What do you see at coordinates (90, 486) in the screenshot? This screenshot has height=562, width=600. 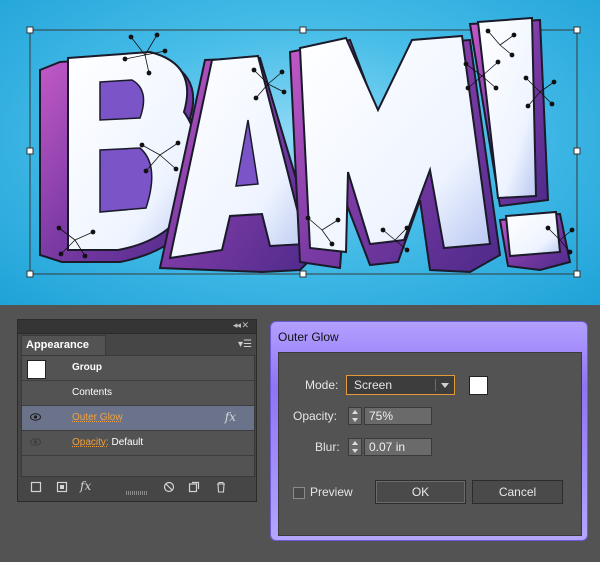 I see `add-effect-icon: fx` at bounding box center [90, 486].